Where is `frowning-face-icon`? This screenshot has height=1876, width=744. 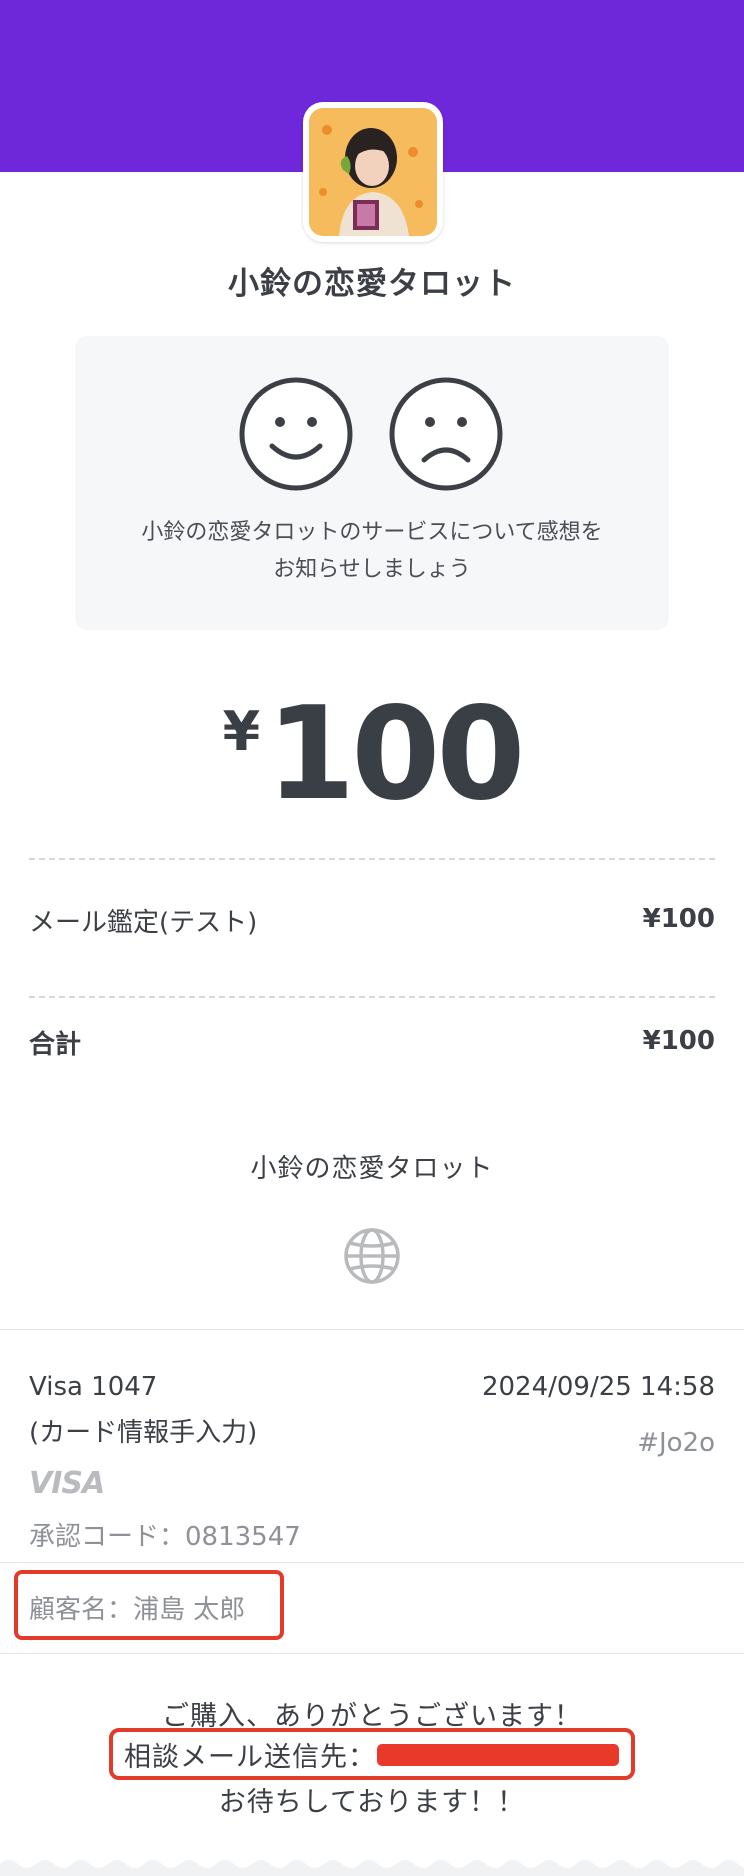 frowning-face-icon is located at coordinates (446, 434).